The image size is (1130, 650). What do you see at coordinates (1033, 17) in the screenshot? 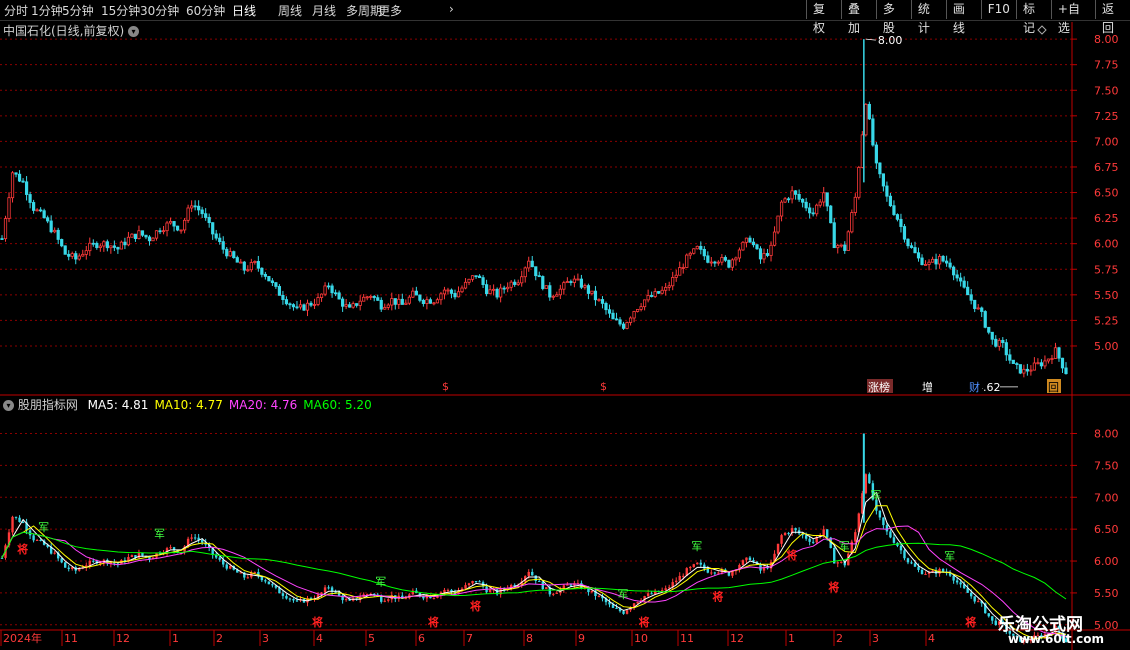
I see `toolbar-button-6: 标记` at bounding box center [1033, 17].